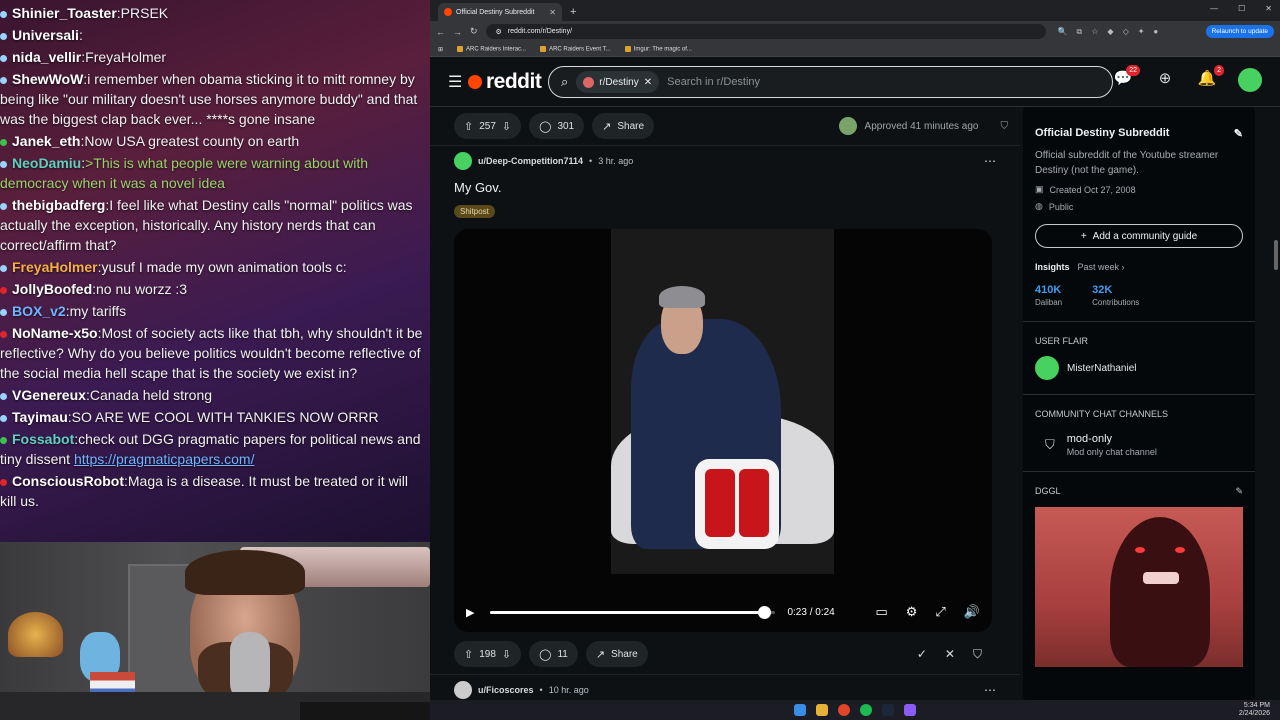 The width and height of the screenshot is (1280, 720). Describe the element at coordinates (440, 49) in the screenshot. I see `apps-grid-icon: ⊞` at that location.